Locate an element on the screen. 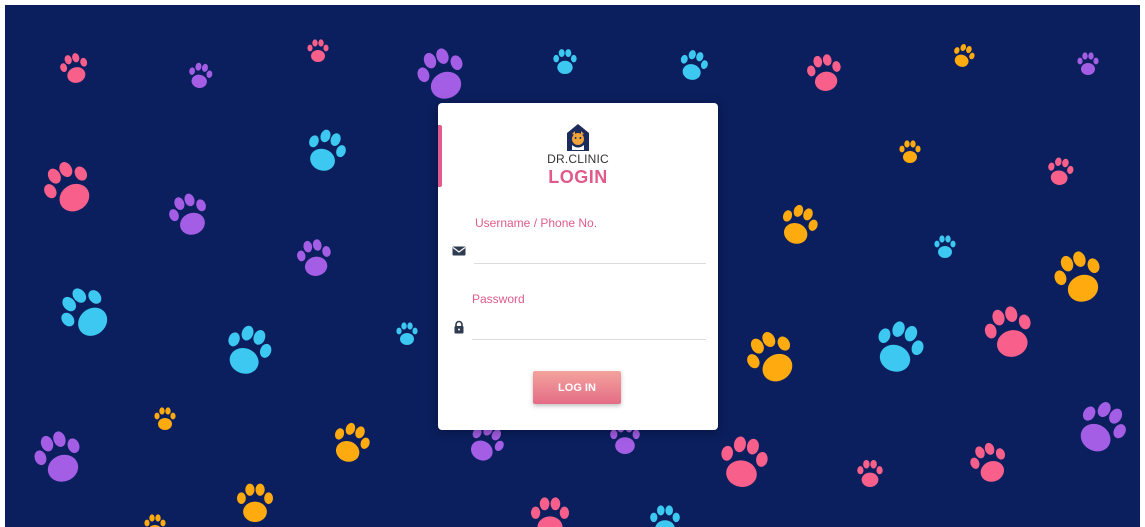 The height and width of the screenshot is (527, 1145). password-field: Password is located at coordinates (579, 320).